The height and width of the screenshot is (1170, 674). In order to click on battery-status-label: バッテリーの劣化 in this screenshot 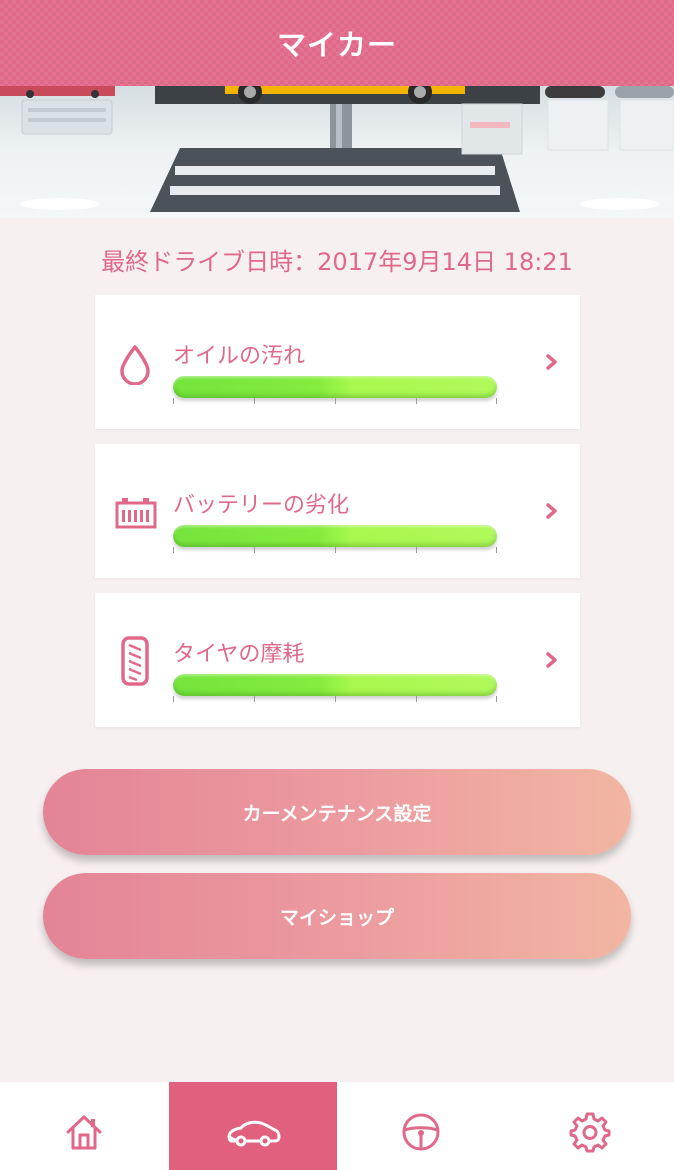, I will do `click(261, 505)`.